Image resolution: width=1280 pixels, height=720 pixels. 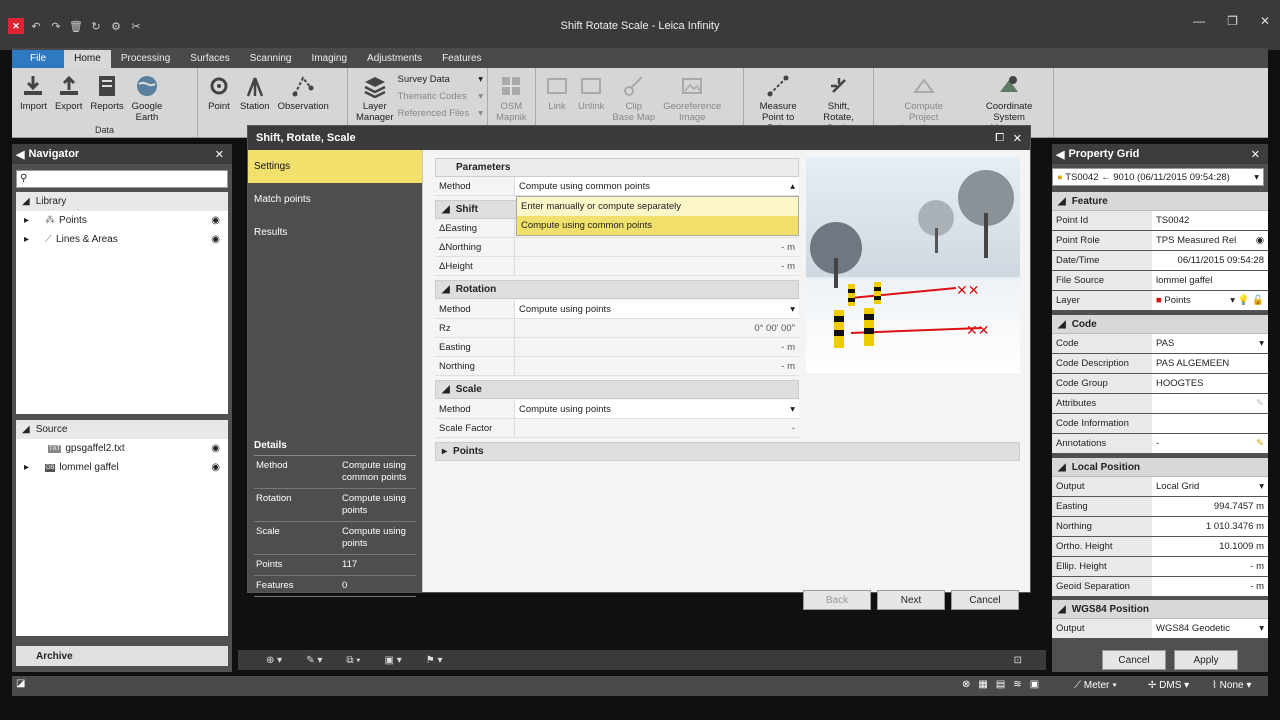 What do you see at coordinates (335, 166) in the screenshot?
I see `step-settings: Settings` at bounding box center [335, 166].